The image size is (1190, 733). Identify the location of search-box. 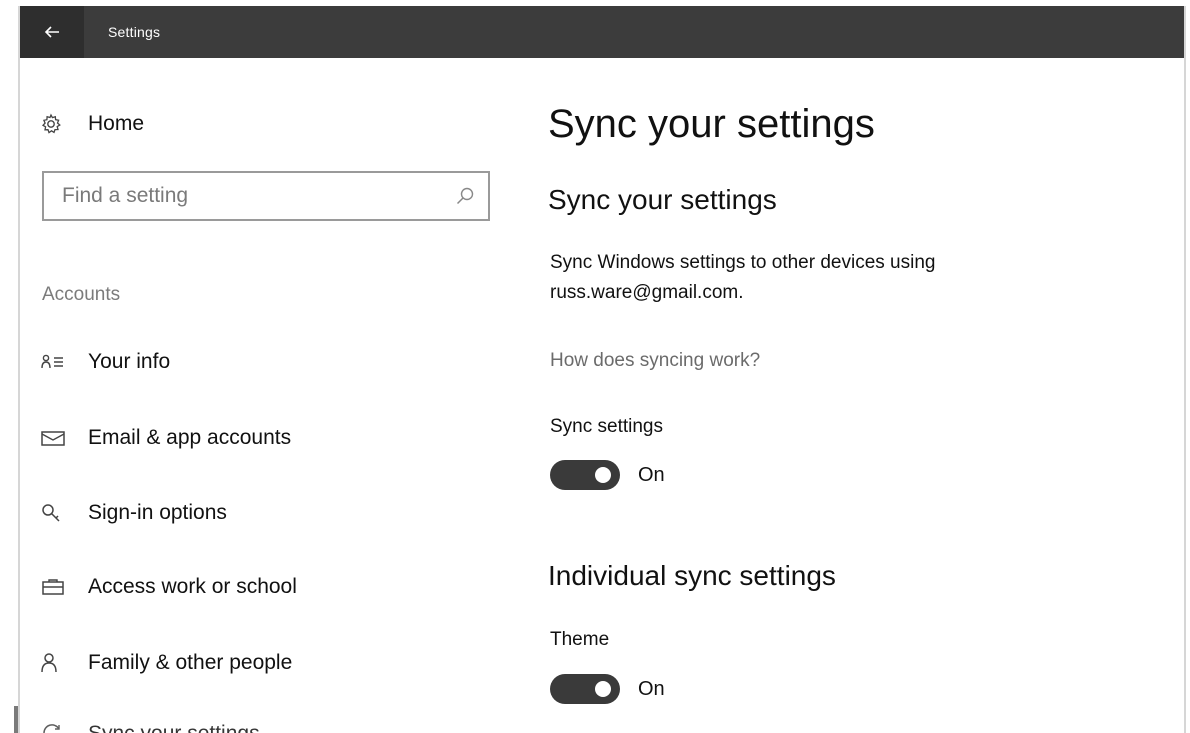
(266, 196).